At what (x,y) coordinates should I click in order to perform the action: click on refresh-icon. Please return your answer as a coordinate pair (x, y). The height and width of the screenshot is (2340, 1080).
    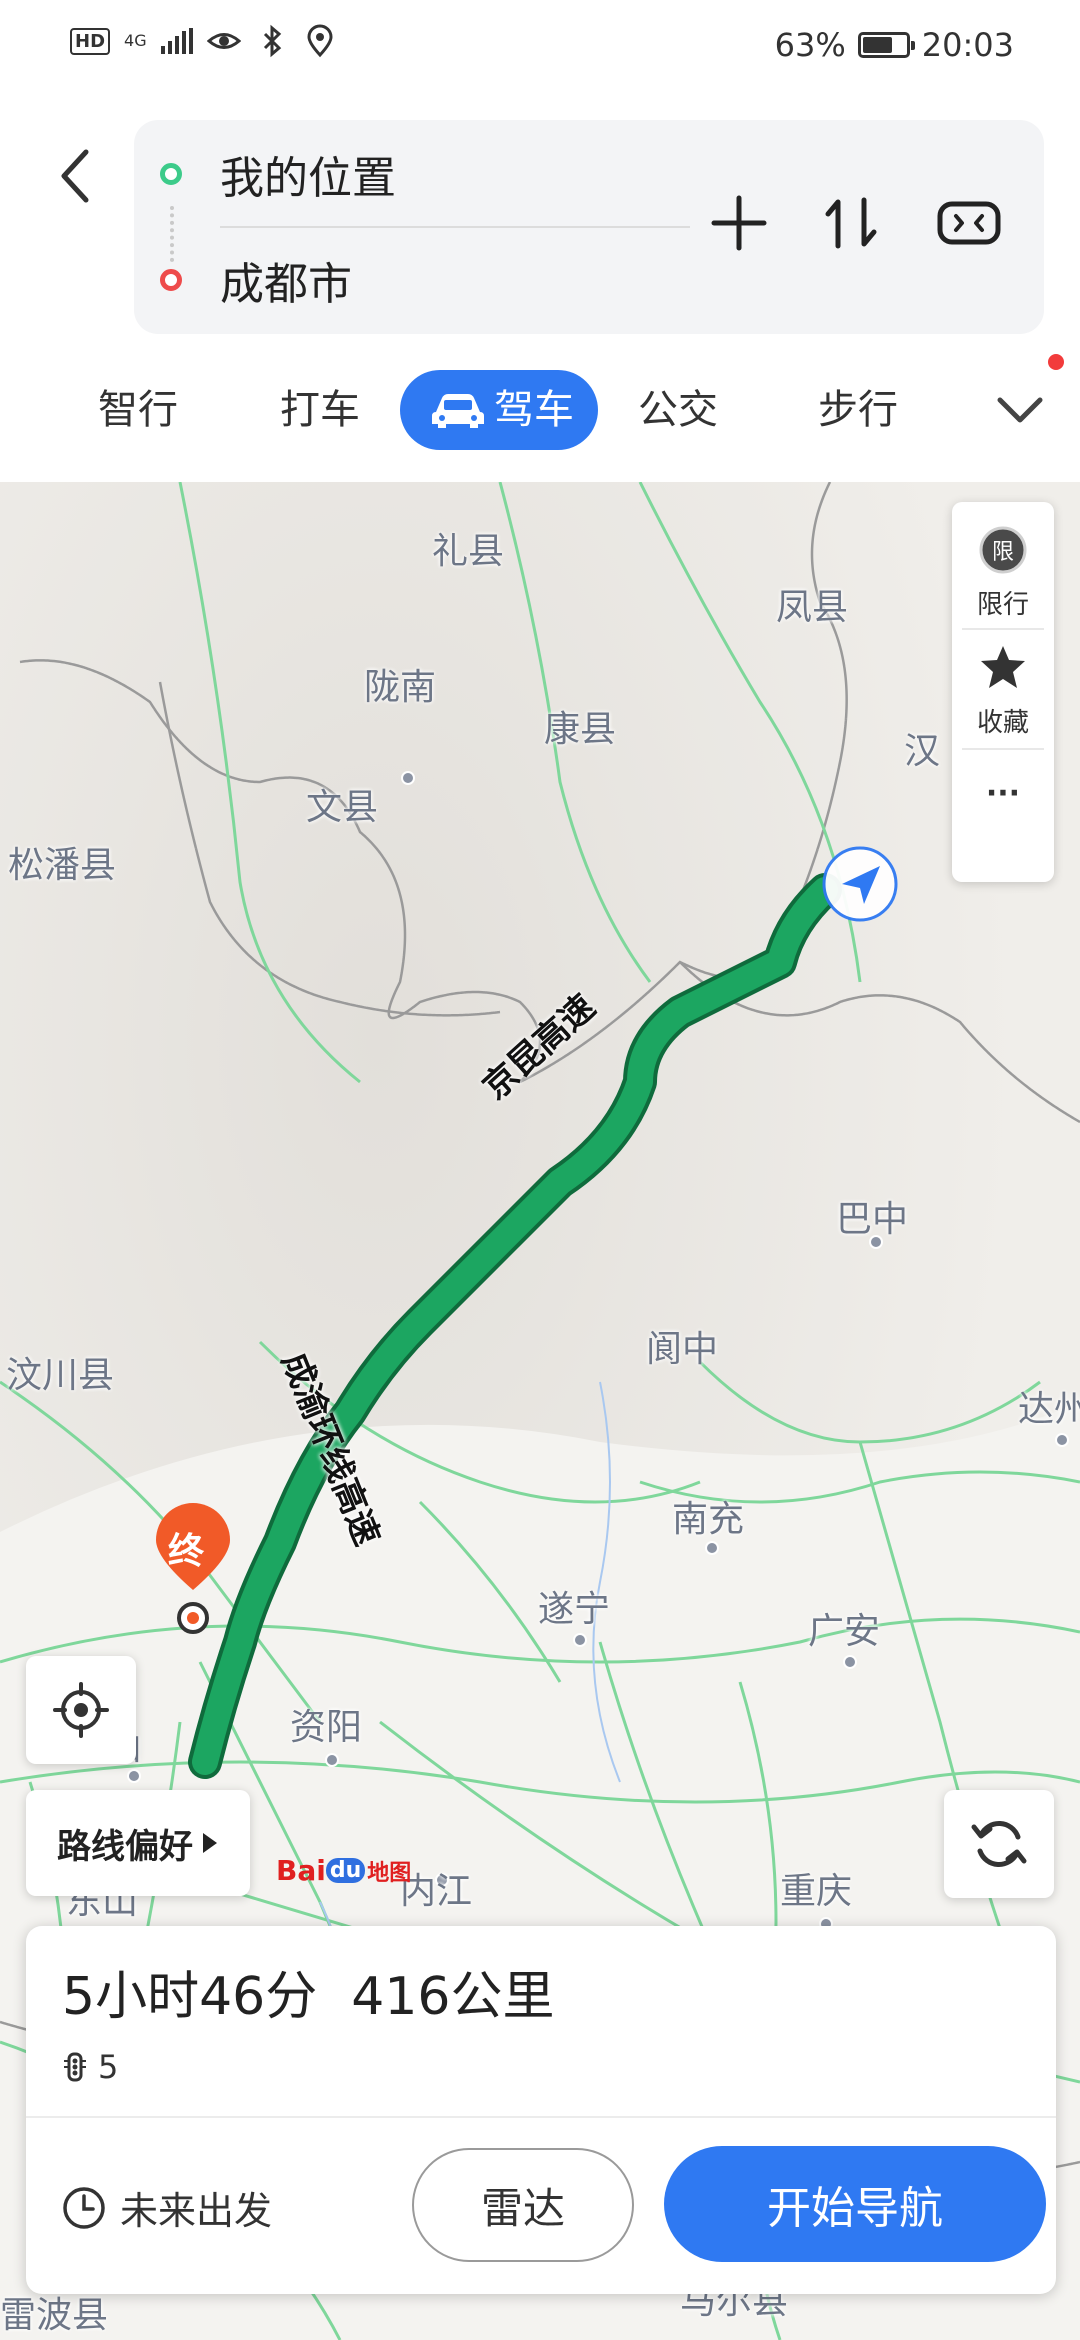
    Looking at the image, I should click on (999, 1844).